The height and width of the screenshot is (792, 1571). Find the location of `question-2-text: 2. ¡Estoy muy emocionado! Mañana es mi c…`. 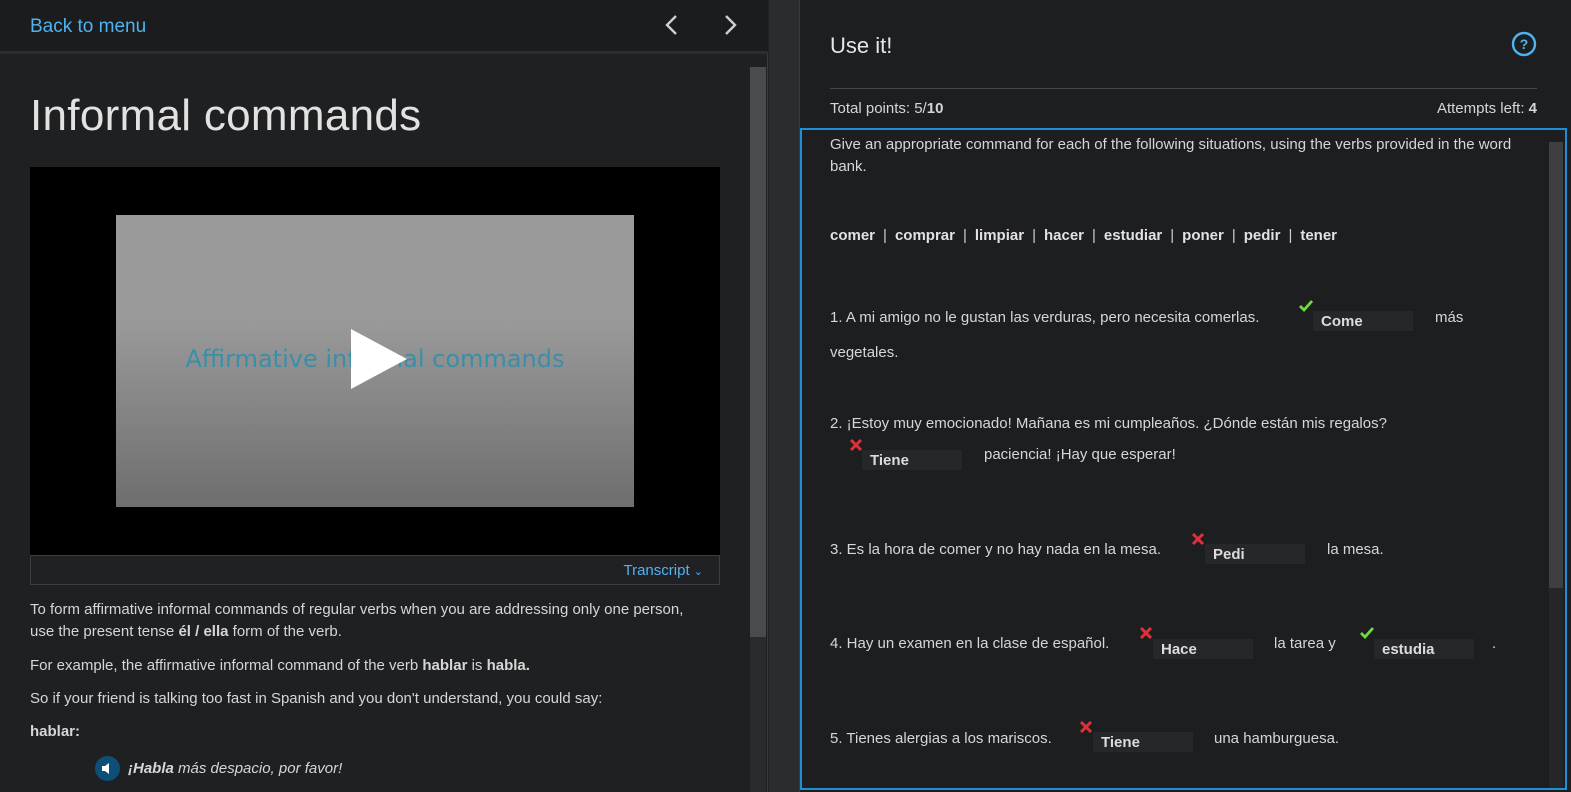

question-2-text: 2. ¡Estoy muy emocionado! Mañana es mi c… is located at coordinates (1108, 423).